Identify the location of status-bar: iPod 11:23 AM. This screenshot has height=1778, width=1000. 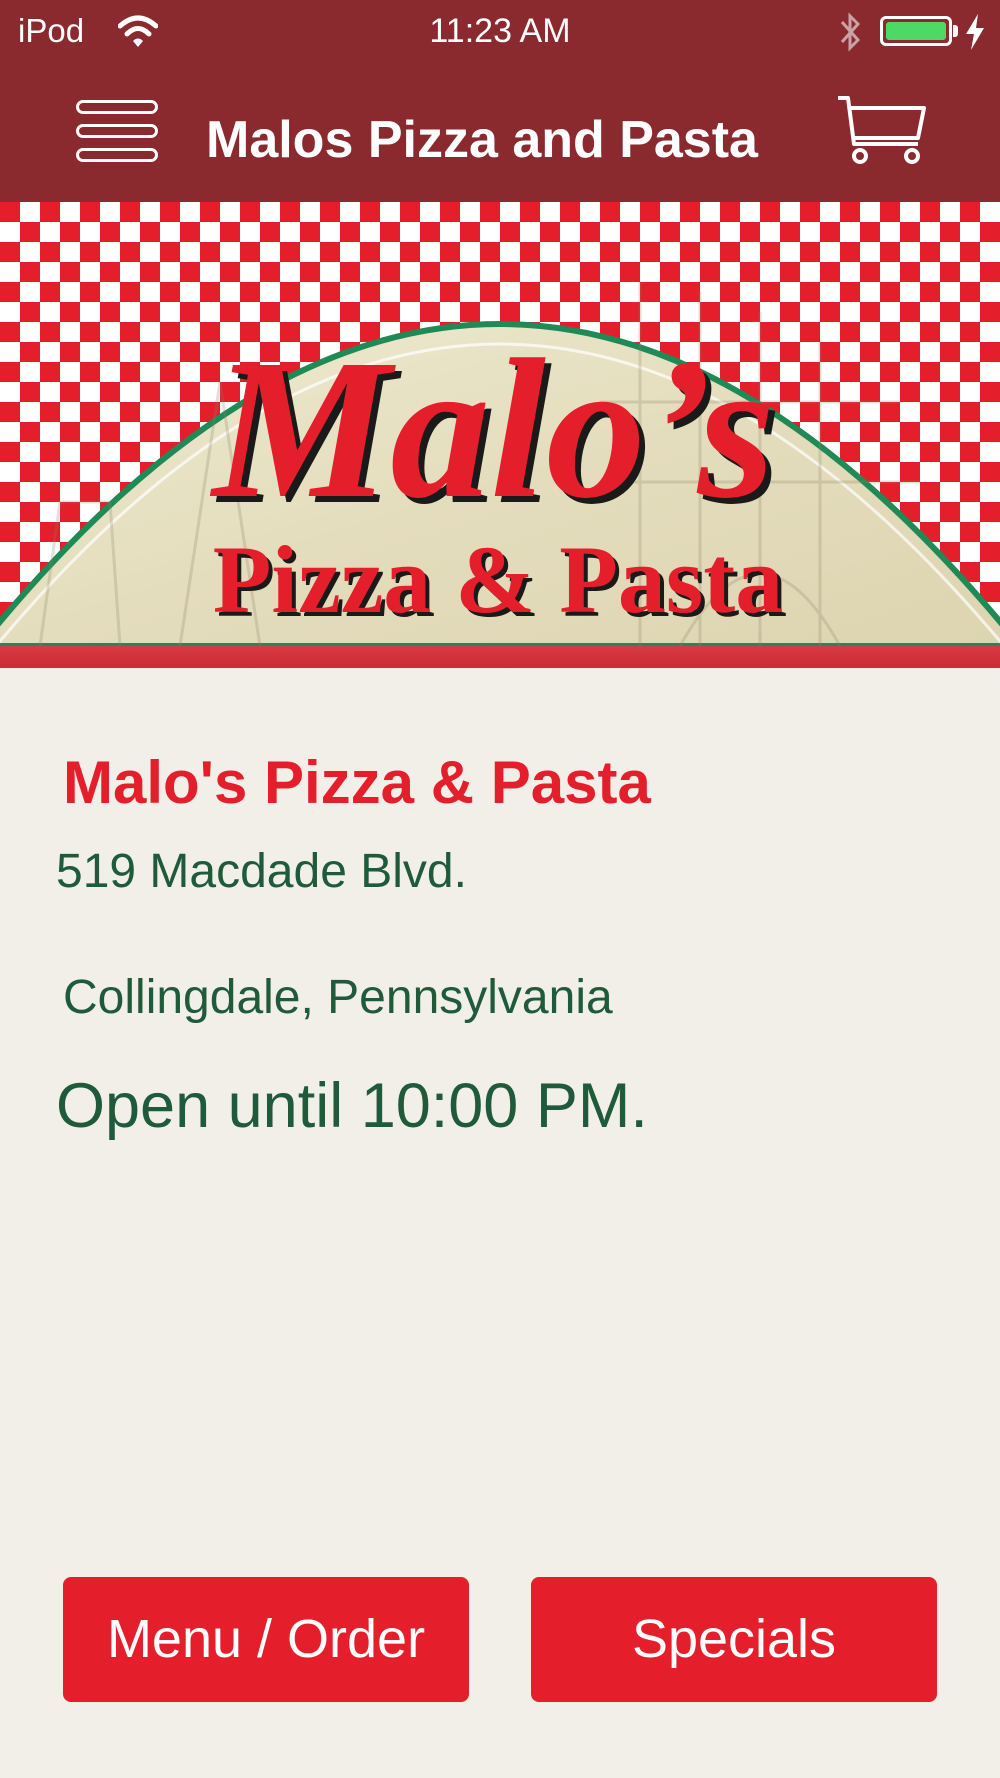
(500, 32).